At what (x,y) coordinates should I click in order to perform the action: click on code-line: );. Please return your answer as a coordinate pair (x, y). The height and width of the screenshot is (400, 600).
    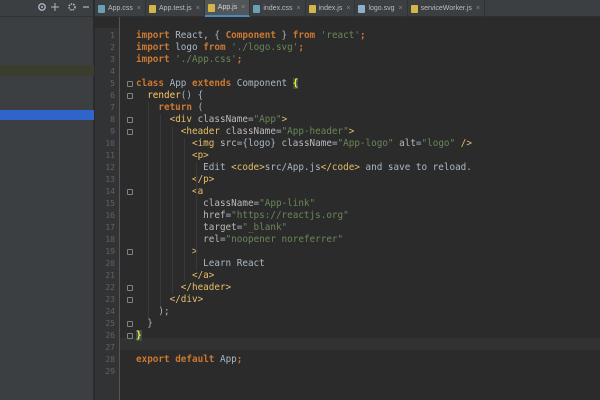
    Looking at the image, I should click on (153, 312).